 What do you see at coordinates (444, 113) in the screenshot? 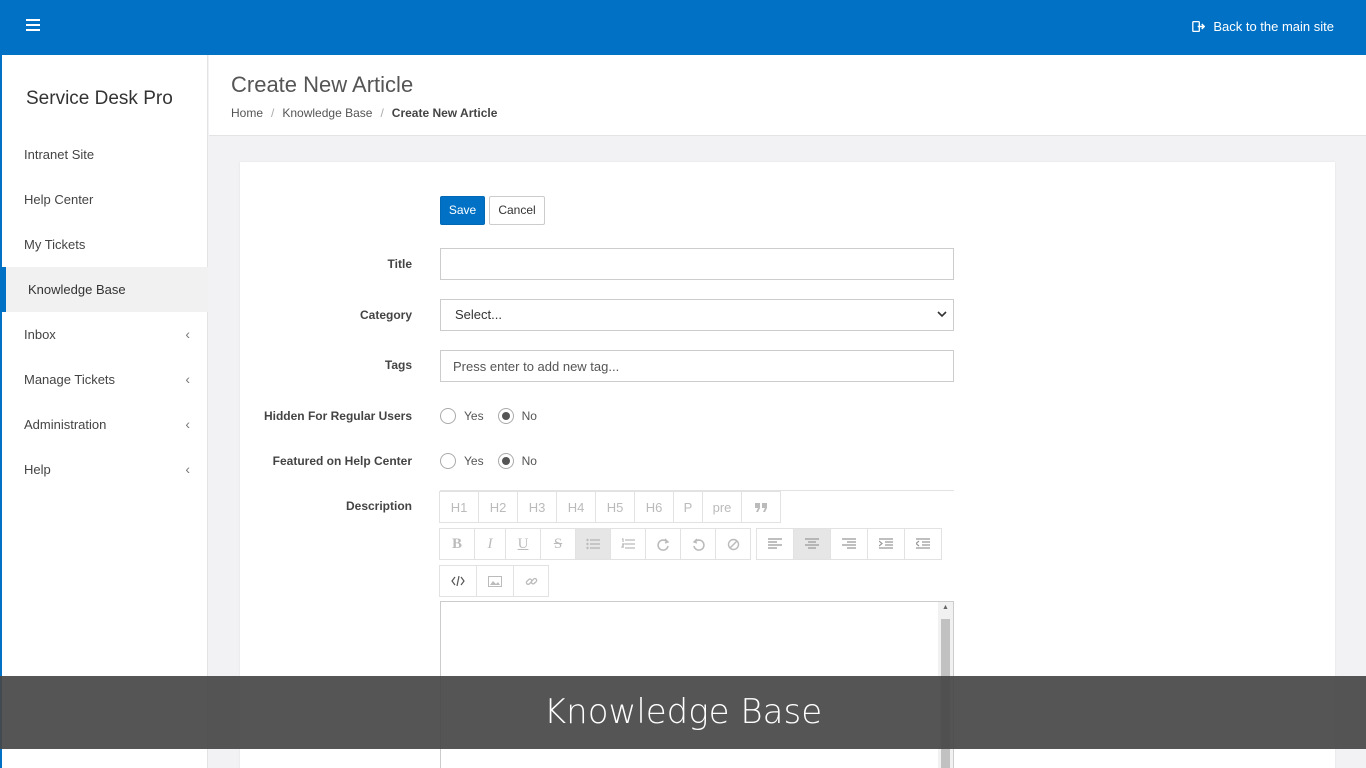
I see `breadcrumb-current: Create New Article` at bounding box center [444, 113].